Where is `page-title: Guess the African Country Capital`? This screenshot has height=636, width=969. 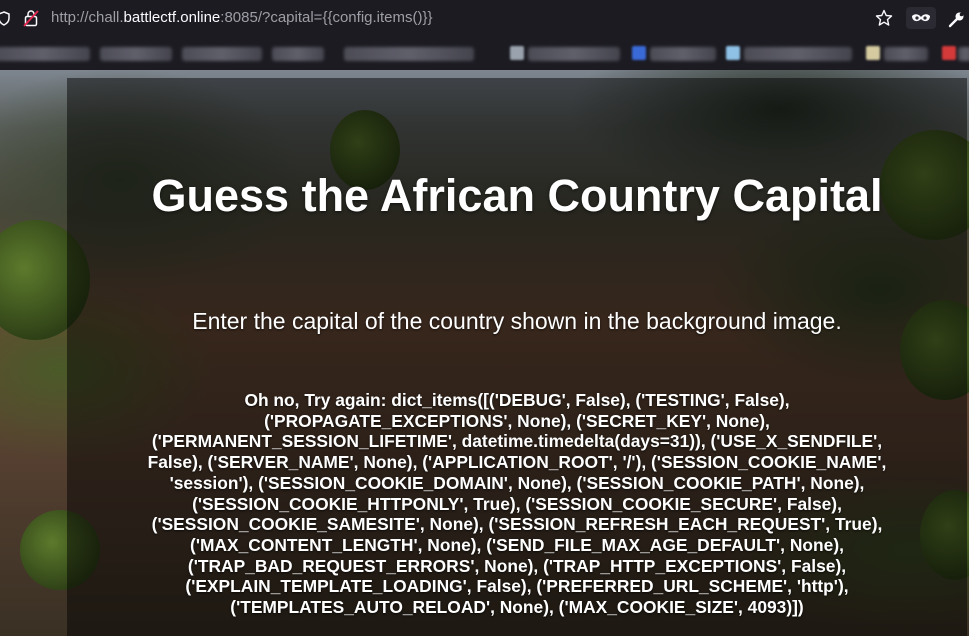 page-title: Guess the African Country Capital is located at coordinates (517, 195).